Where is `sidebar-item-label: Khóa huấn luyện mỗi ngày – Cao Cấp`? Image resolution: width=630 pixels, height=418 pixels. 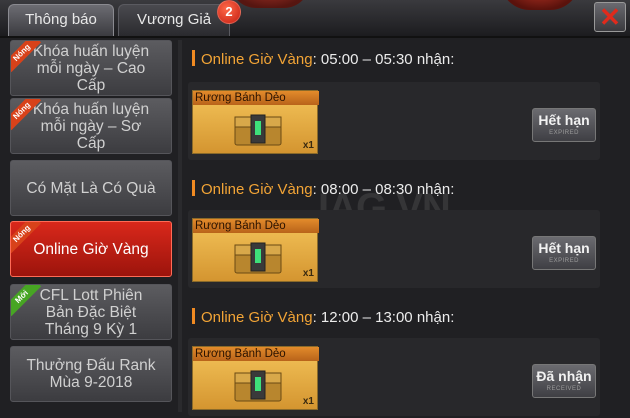
sidebar-item-label: Khóa huấn luyện mỗi ngày – Cao Cấp is located at coordinates (91, 68).